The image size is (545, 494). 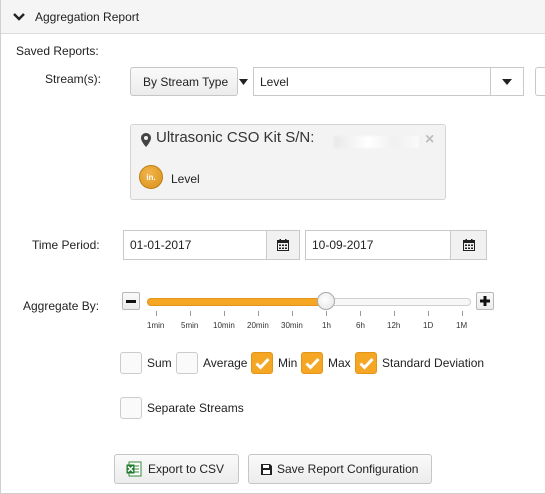 I want to click on slider-tick-label: 10min, so click(x=224, y=325).